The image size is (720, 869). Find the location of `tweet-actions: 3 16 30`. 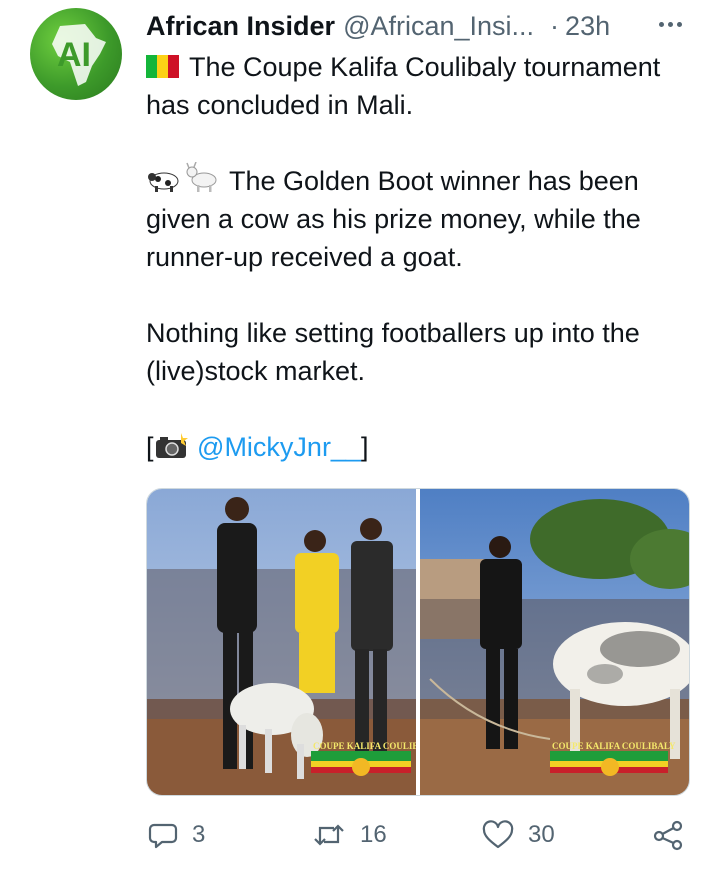

tweet-actions: 3 16 30 is located at coordinates (421, 835).